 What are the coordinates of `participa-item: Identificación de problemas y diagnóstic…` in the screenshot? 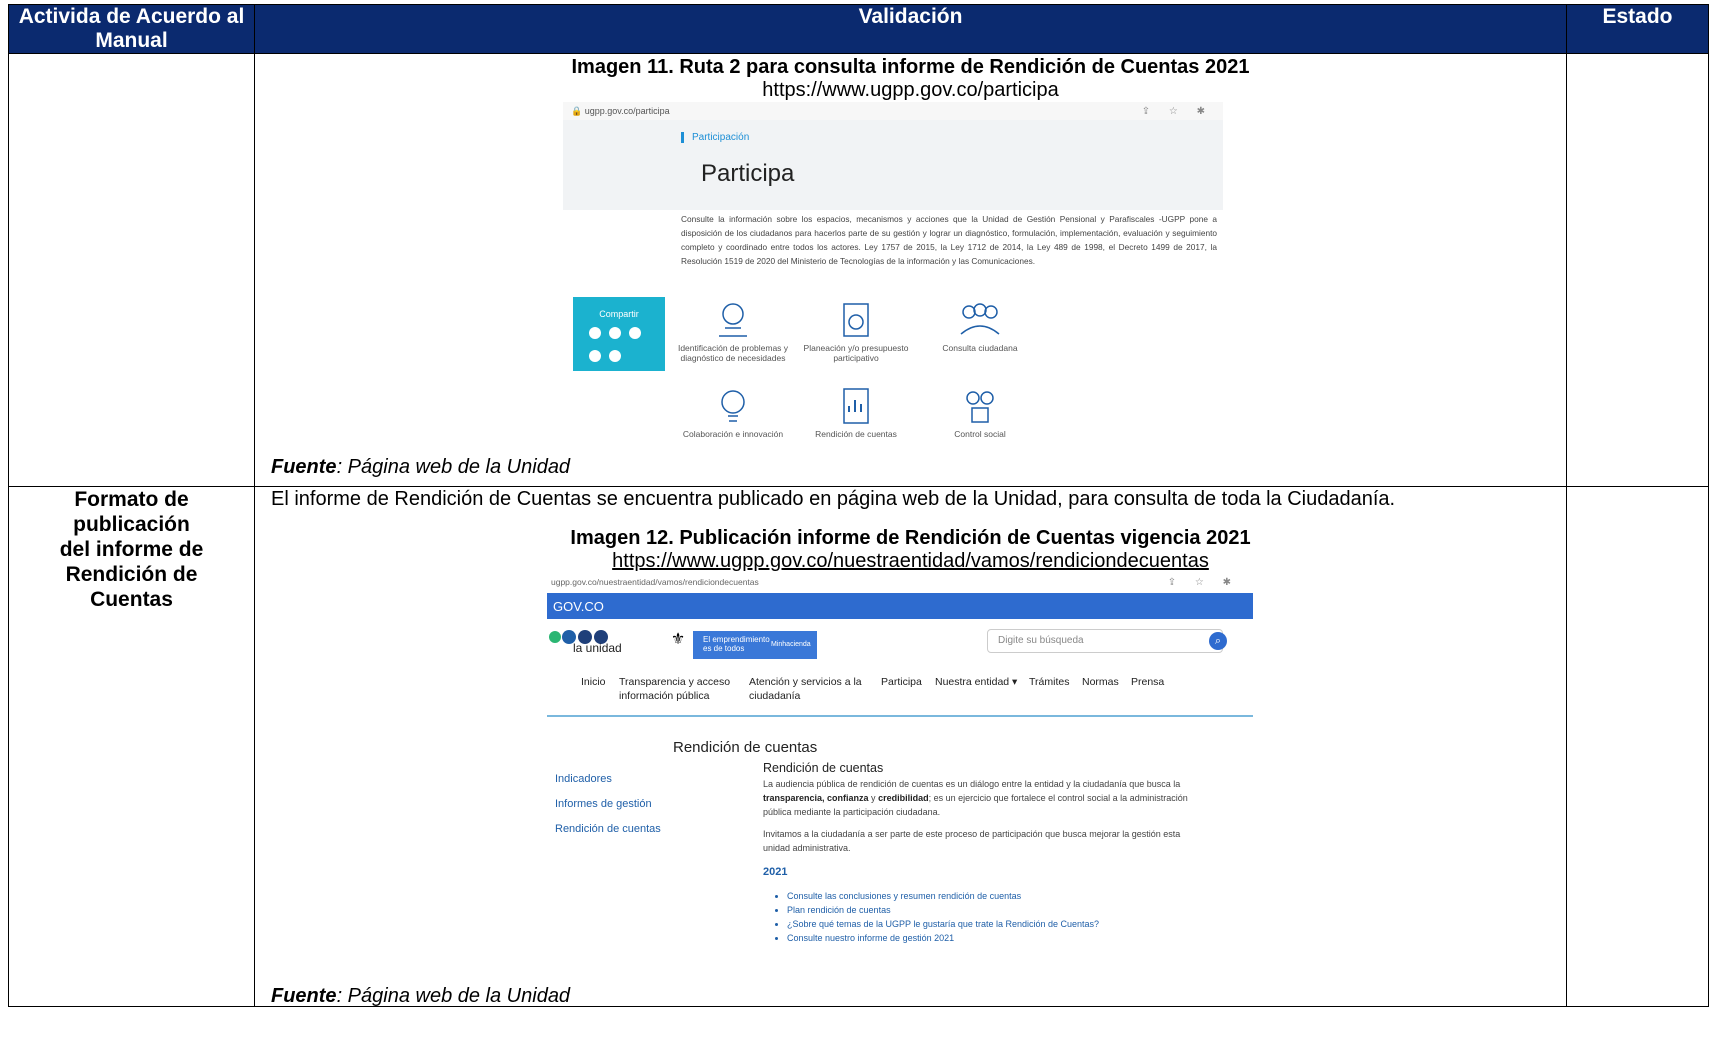 It's located at (733, 331).